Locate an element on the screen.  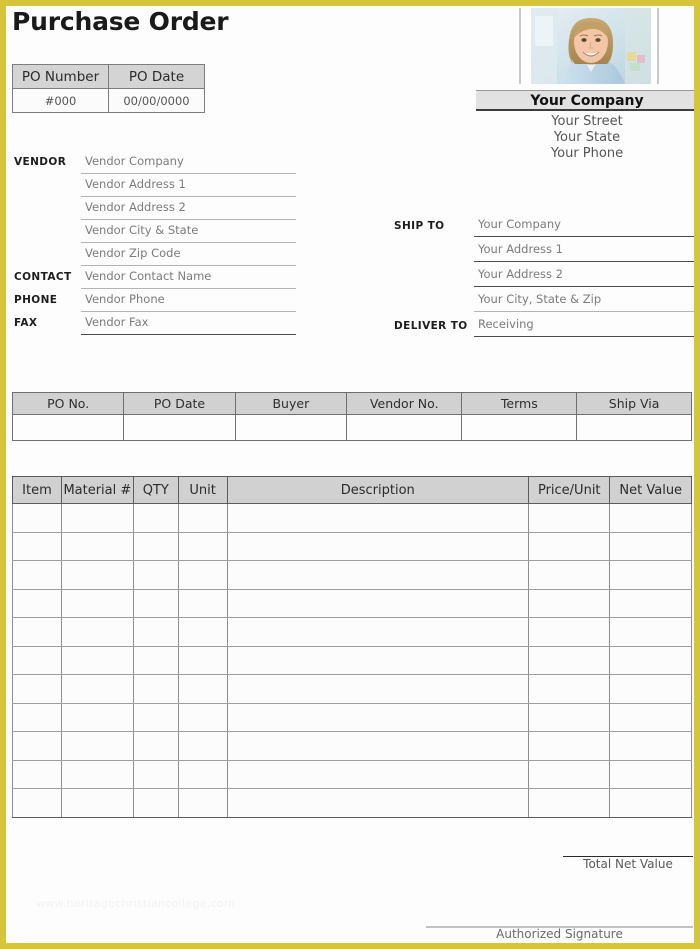
vendor-company-value: Vendor Company is located at coordinates (134, 161).